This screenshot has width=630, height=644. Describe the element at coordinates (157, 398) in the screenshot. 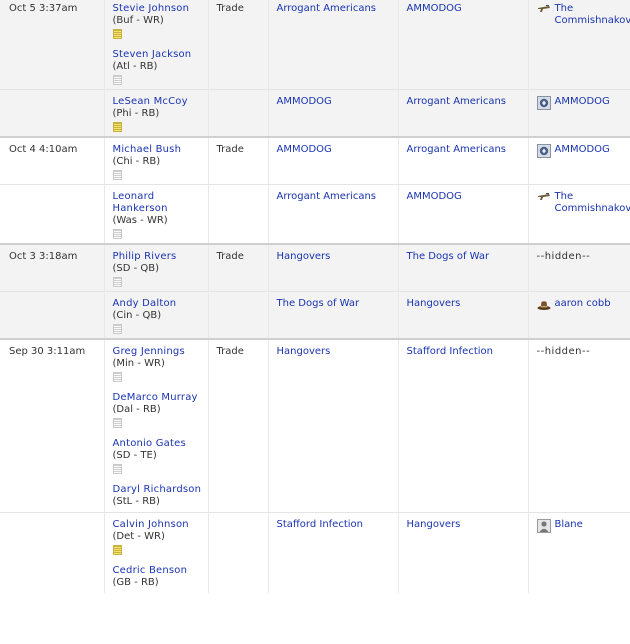

I see `player-name-link: DeMarco Murray` at that location.